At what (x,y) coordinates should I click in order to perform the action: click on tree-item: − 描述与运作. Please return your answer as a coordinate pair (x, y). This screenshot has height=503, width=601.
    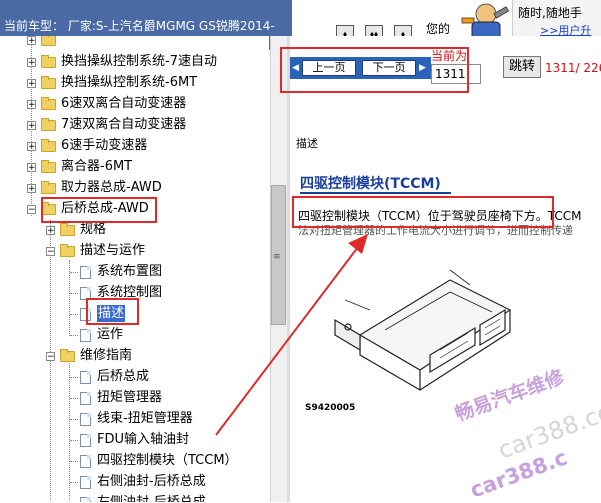
    Looking at the image, I should click on (134, 251).